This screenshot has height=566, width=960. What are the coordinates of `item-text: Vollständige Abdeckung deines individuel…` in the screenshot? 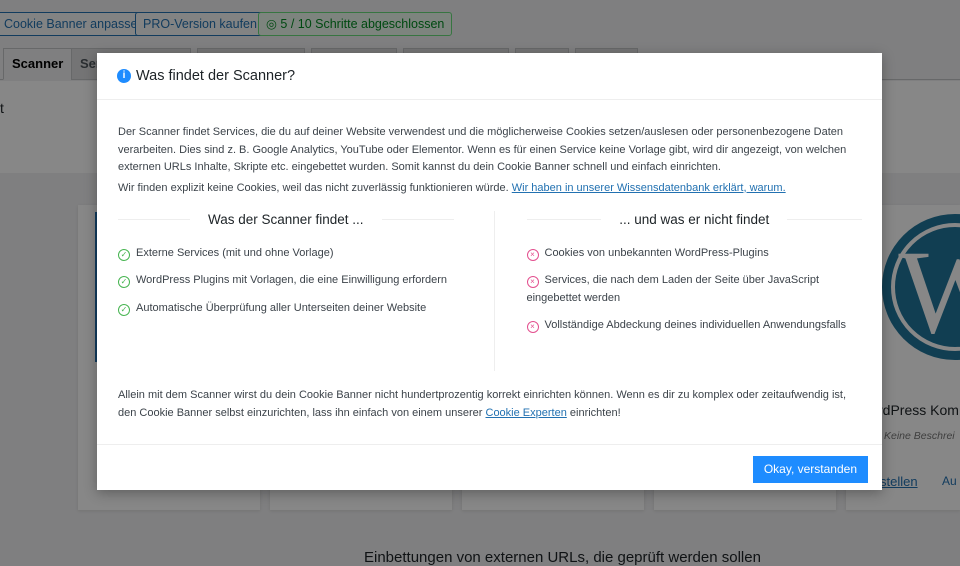 It's located at (695, 325).